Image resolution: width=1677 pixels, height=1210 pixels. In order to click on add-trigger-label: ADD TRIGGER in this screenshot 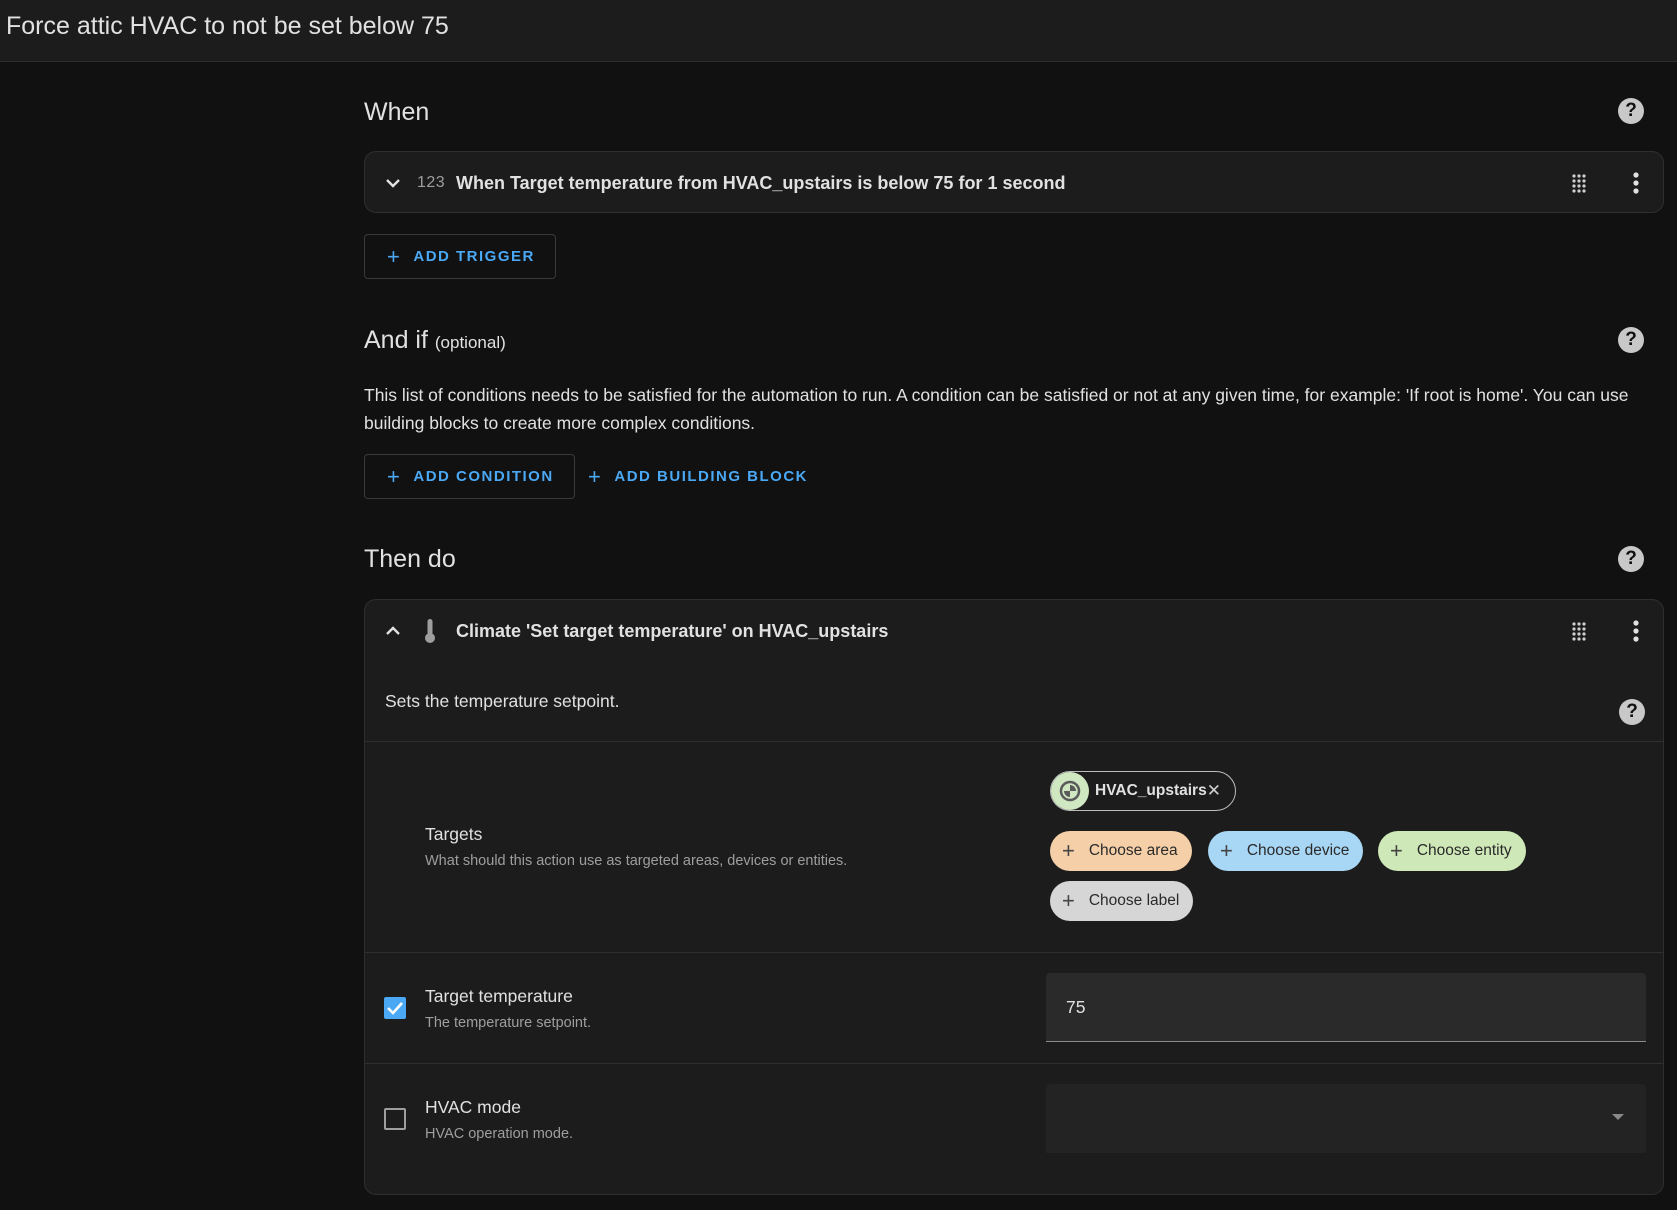, I will do `click(474, 256)`.